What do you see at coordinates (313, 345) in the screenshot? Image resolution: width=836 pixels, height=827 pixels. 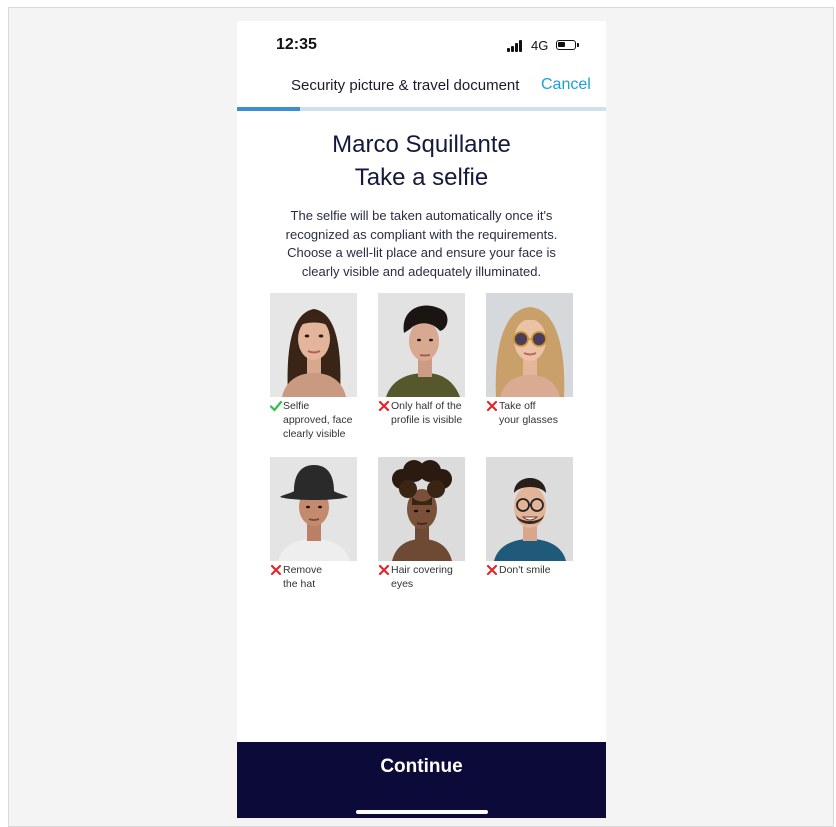 I see `example-photo-approved` at bounding box center [313, 345].